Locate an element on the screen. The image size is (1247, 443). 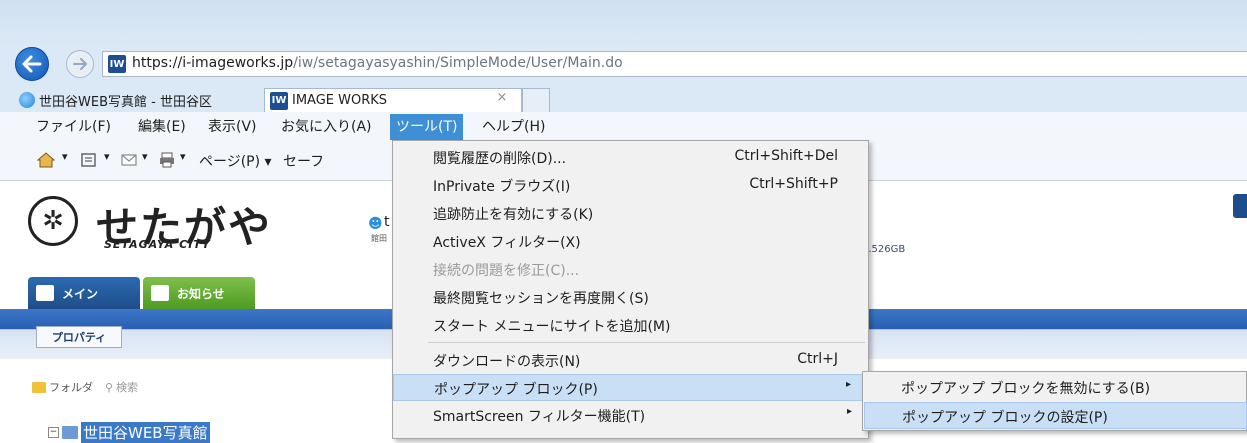
site-favicon: IW is located at coordinates (117, 64).